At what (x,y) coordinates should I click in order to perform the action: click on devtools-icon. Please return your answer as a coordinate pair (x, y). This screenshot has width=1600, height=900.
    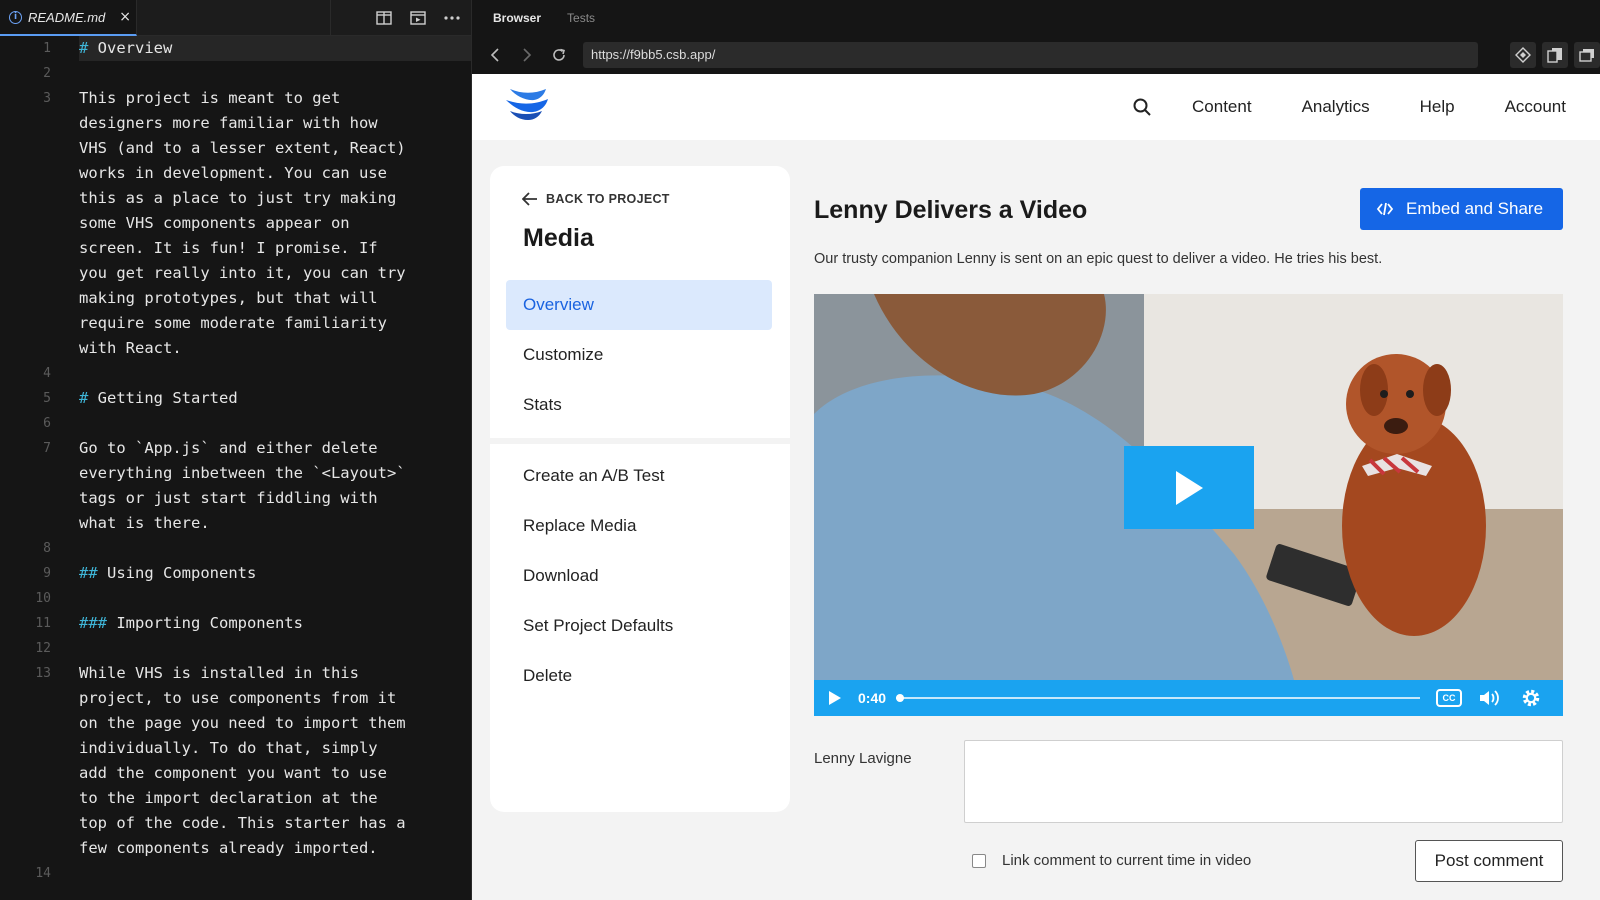
    Looking at the image, I should click on (1523, 55).